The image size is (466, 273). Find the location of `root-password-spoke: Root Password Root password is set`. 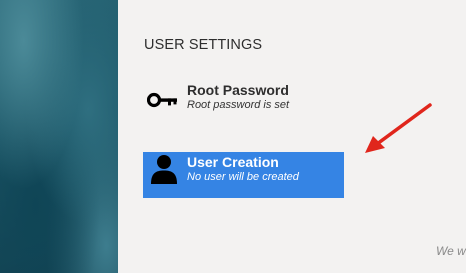

root-password-spoke: Root Password Root password is set is located at coordinates (246, 98).